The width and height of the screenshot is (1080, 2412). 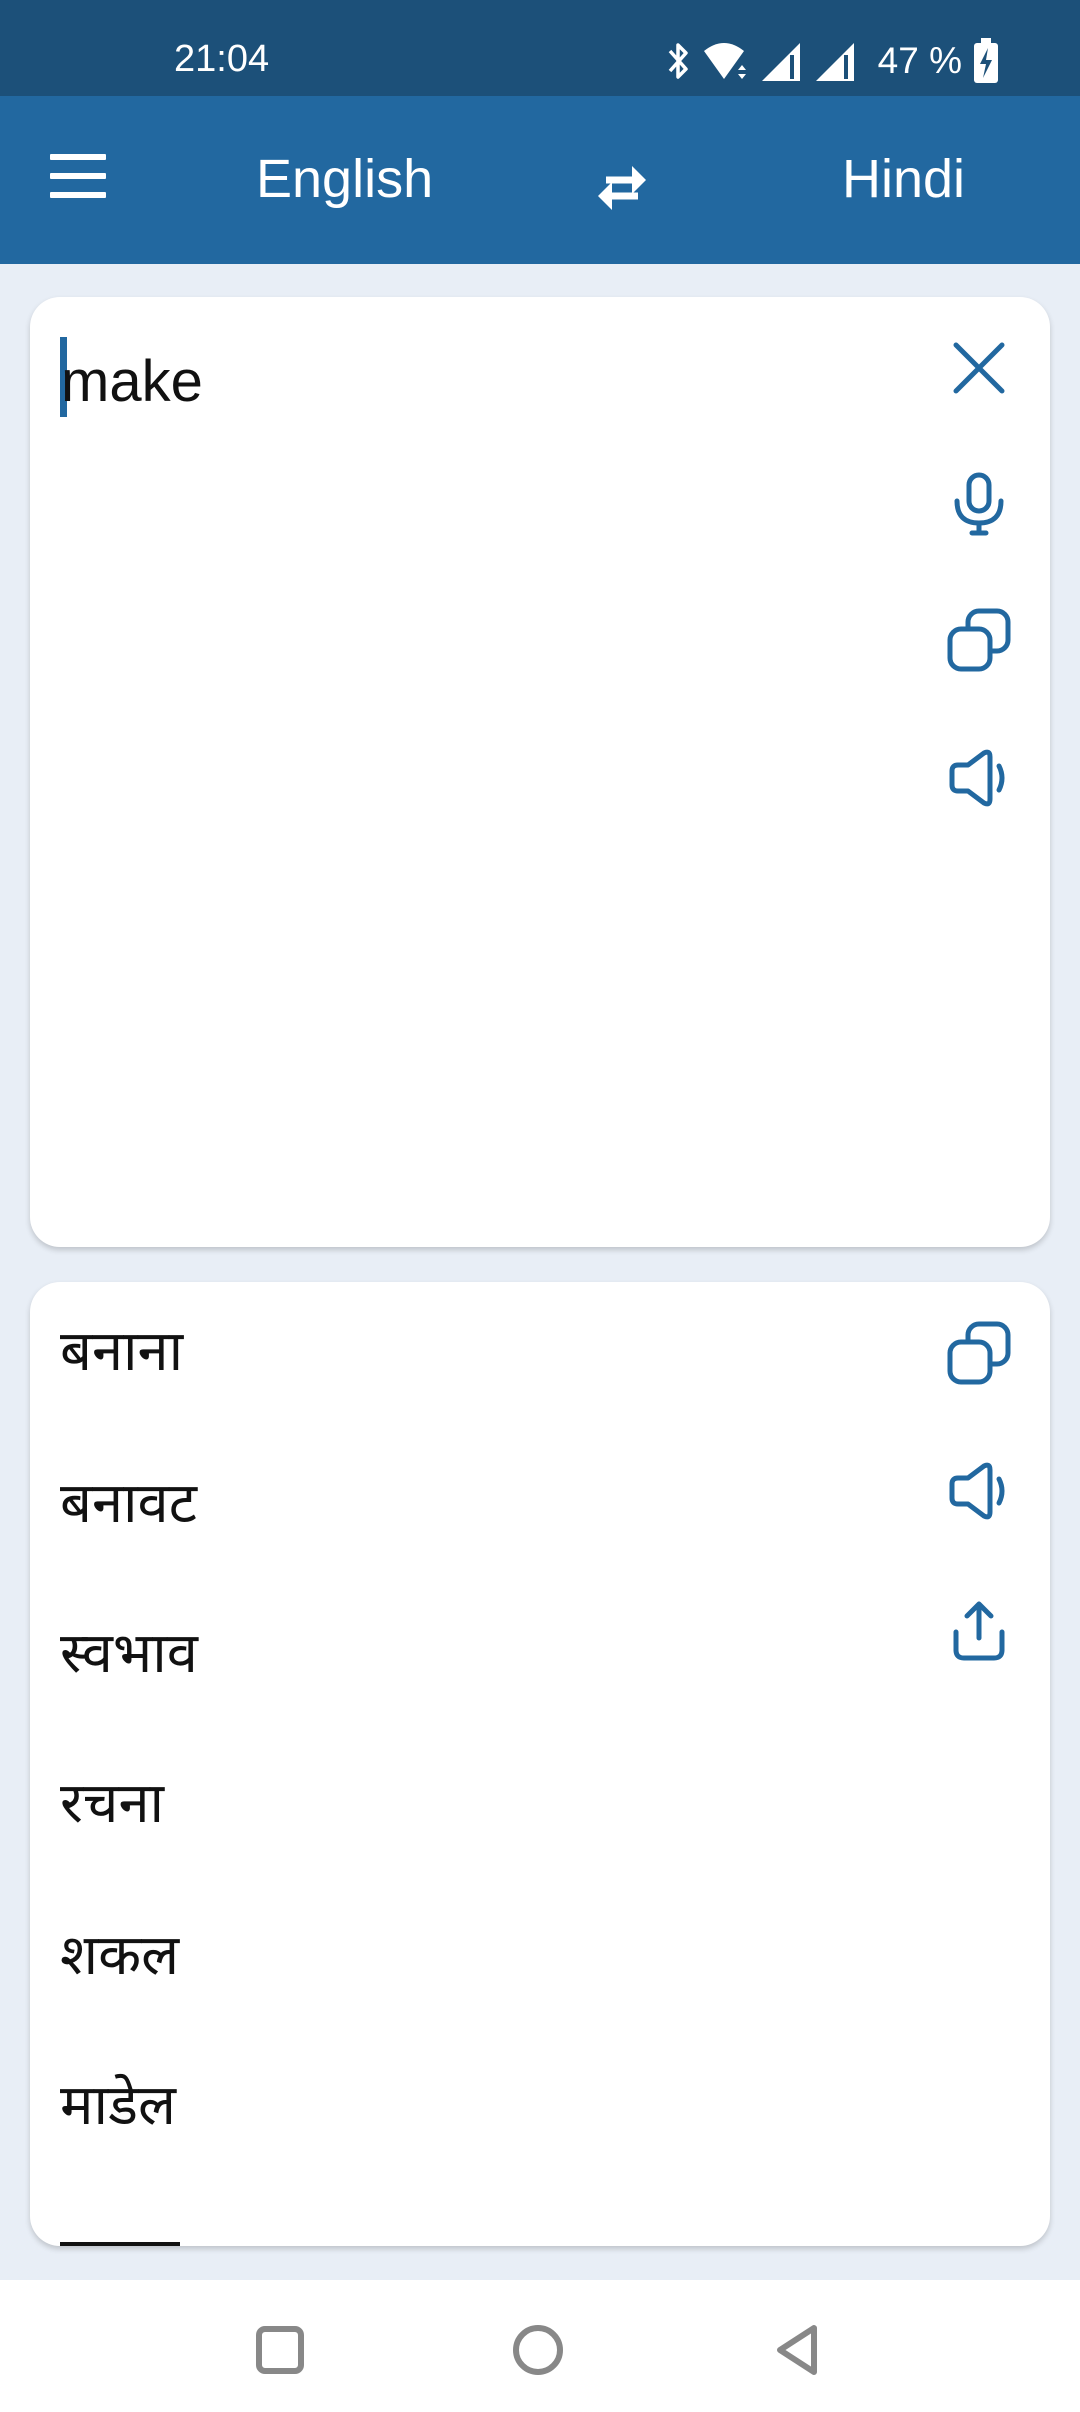 I want to click on clear-button, so click(x=979, y=368).